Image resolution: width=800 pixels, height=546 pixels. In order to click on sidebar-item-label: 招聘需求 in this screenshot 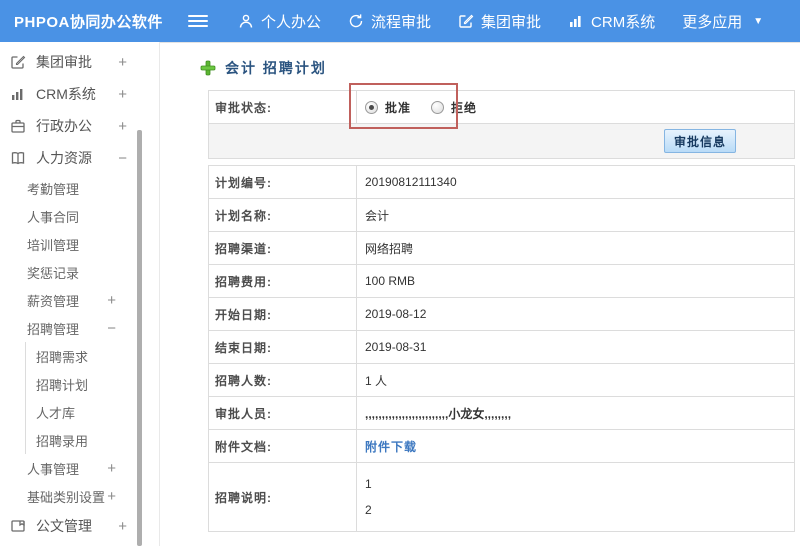, I will do `click(62, 357)`.